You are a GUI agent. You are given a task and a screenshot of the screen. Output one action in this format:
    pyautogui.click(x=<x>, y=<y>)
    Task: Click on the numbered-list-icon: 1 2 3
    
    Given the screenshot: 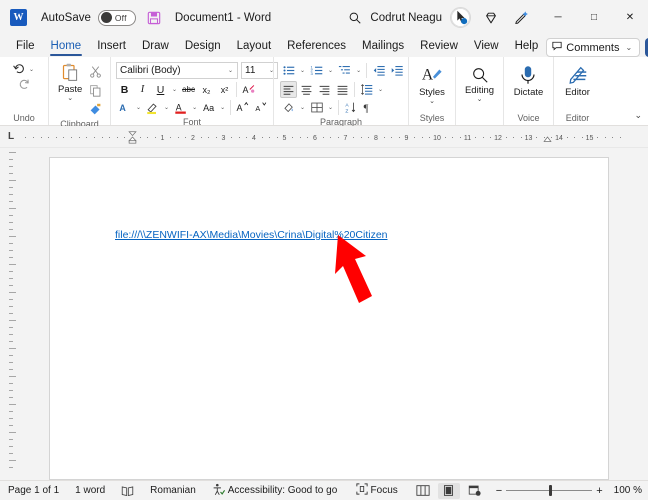 What is the action you would take?
    pyautogui.click(x=316, y=70)
    